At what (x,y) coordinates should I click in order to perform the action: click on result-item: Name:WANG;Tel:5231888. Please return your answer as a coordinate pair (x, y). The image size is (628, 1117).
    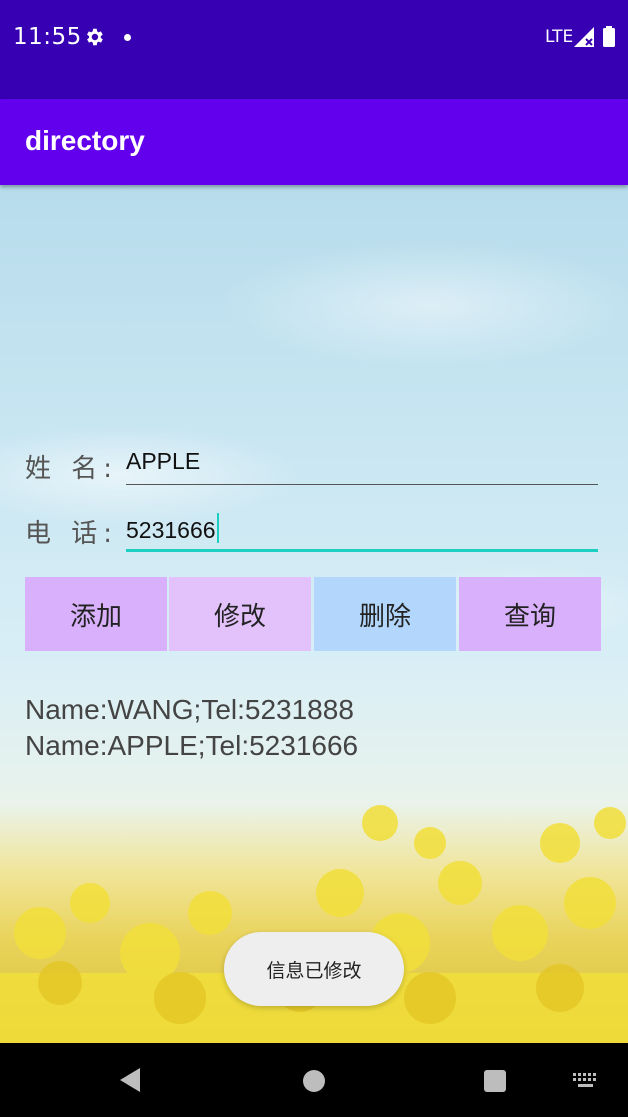
    Looking at the image, I should click on (189, 709).